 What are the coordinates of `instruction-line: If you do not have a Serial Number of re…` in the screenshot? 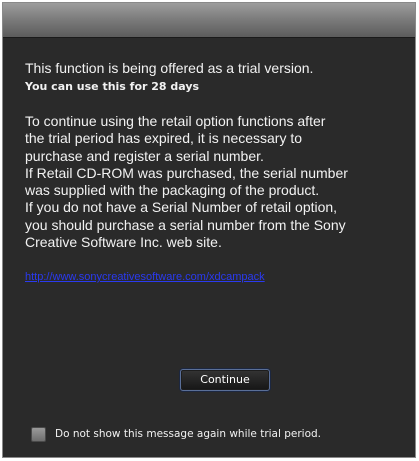 It's located at (181, 207).